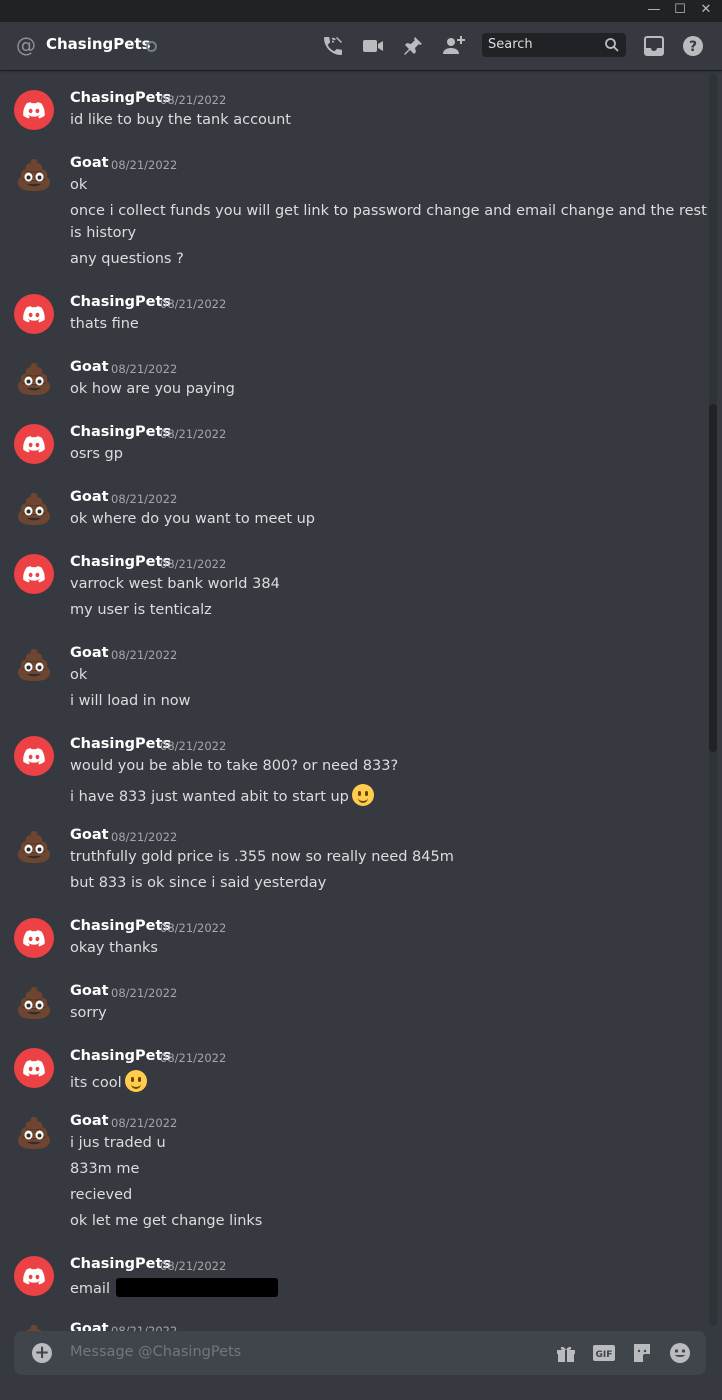 This screenshot has height=1400, width=722. I want to click on search-input: Search, so click(554, 45).